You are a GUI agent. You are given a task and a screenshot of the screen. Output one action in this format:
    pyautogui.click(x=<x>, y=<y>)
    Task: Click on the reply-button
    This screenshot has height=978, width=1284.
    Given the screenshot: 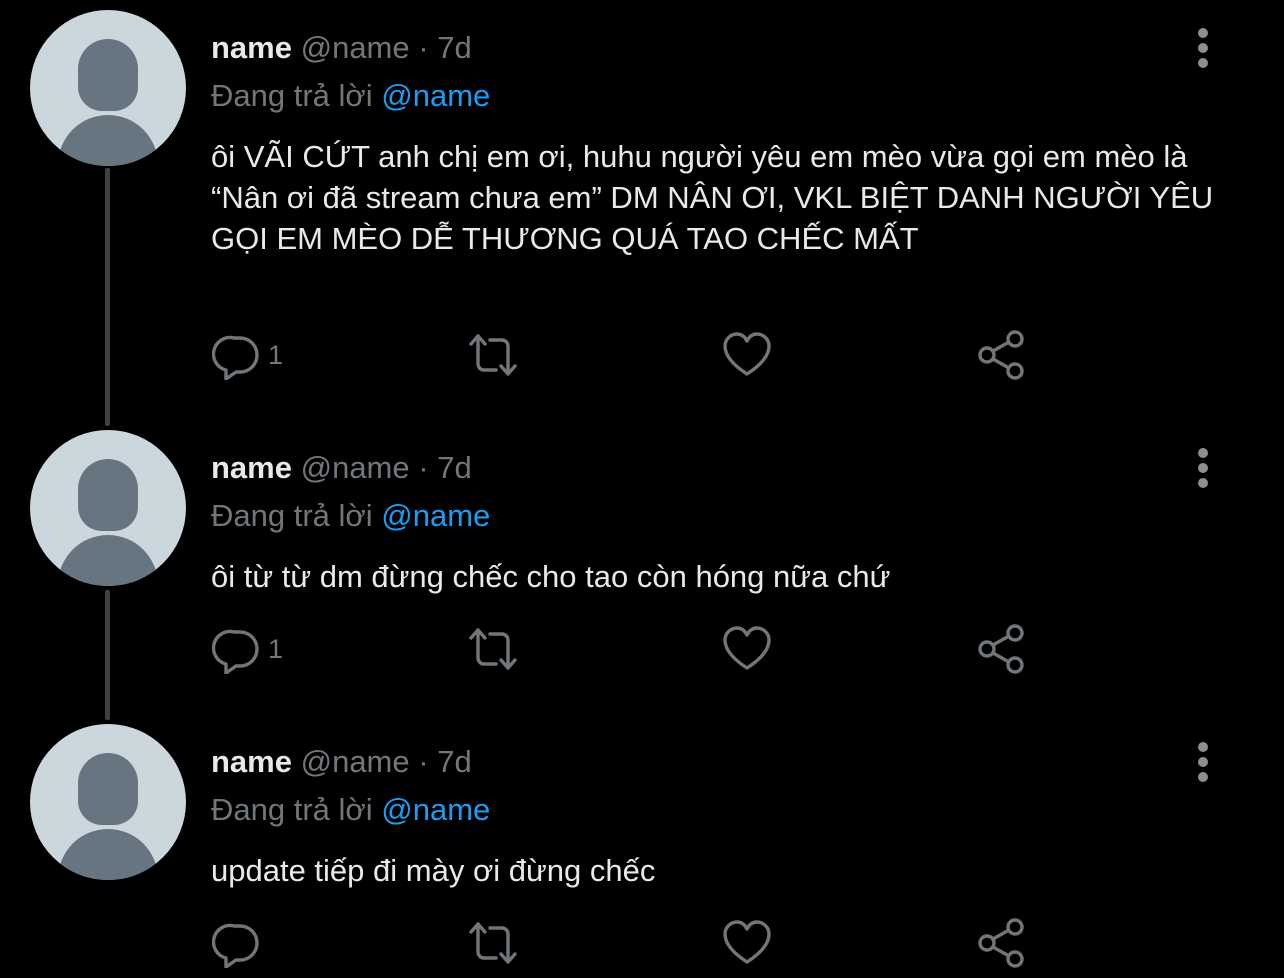 What is the action you would take?
    pyautogui.click(x=240, y=943)
    